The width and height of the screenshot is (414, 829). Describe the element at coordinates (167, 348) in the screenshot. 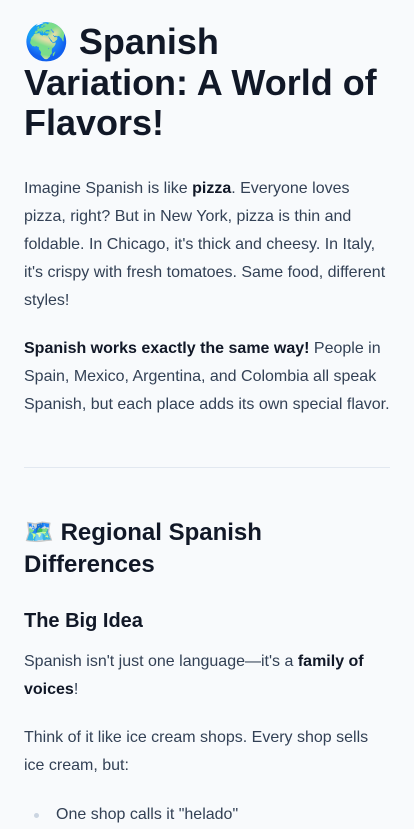

I see `spanish-same-way-bold: Spanish works exactly the same way!` at that location.